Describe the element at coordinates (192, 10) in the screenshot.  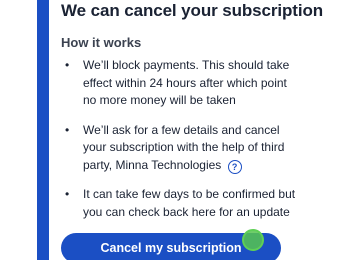
I see `page-title: We can cancel your subscription` at that location.